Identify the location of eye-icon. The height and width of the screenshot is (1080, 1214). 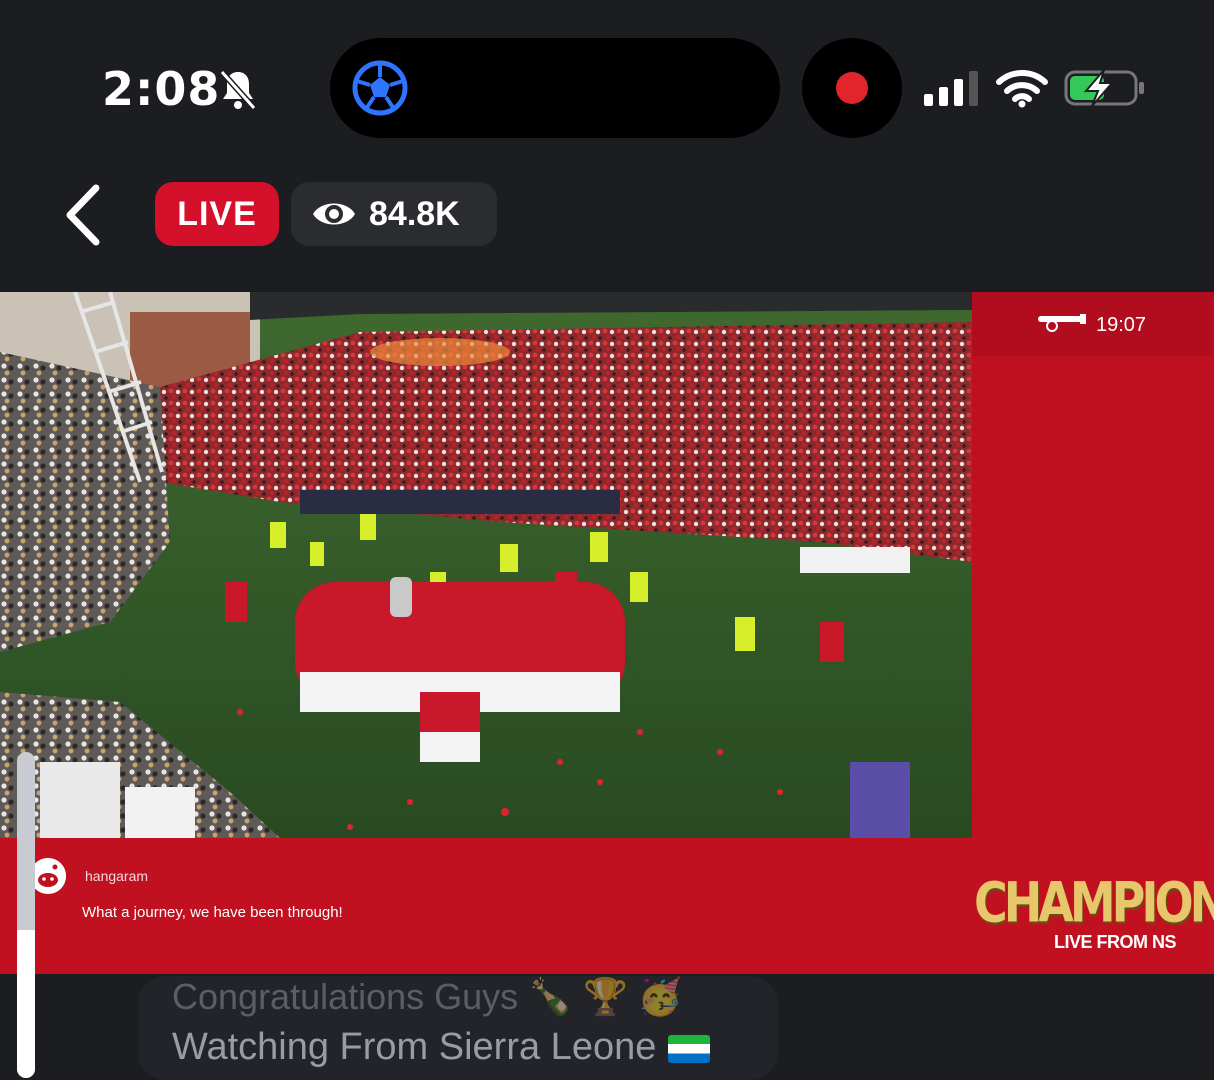
(334, 216).